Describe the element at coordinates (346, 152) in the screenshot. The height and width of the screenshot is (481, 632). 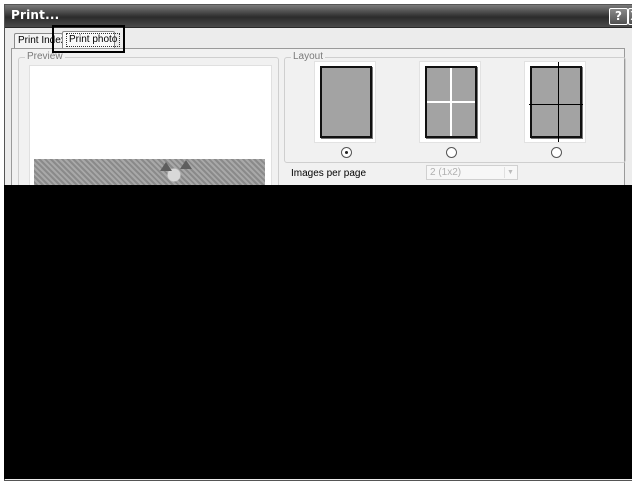
I see `layout-radio-single` at that location.